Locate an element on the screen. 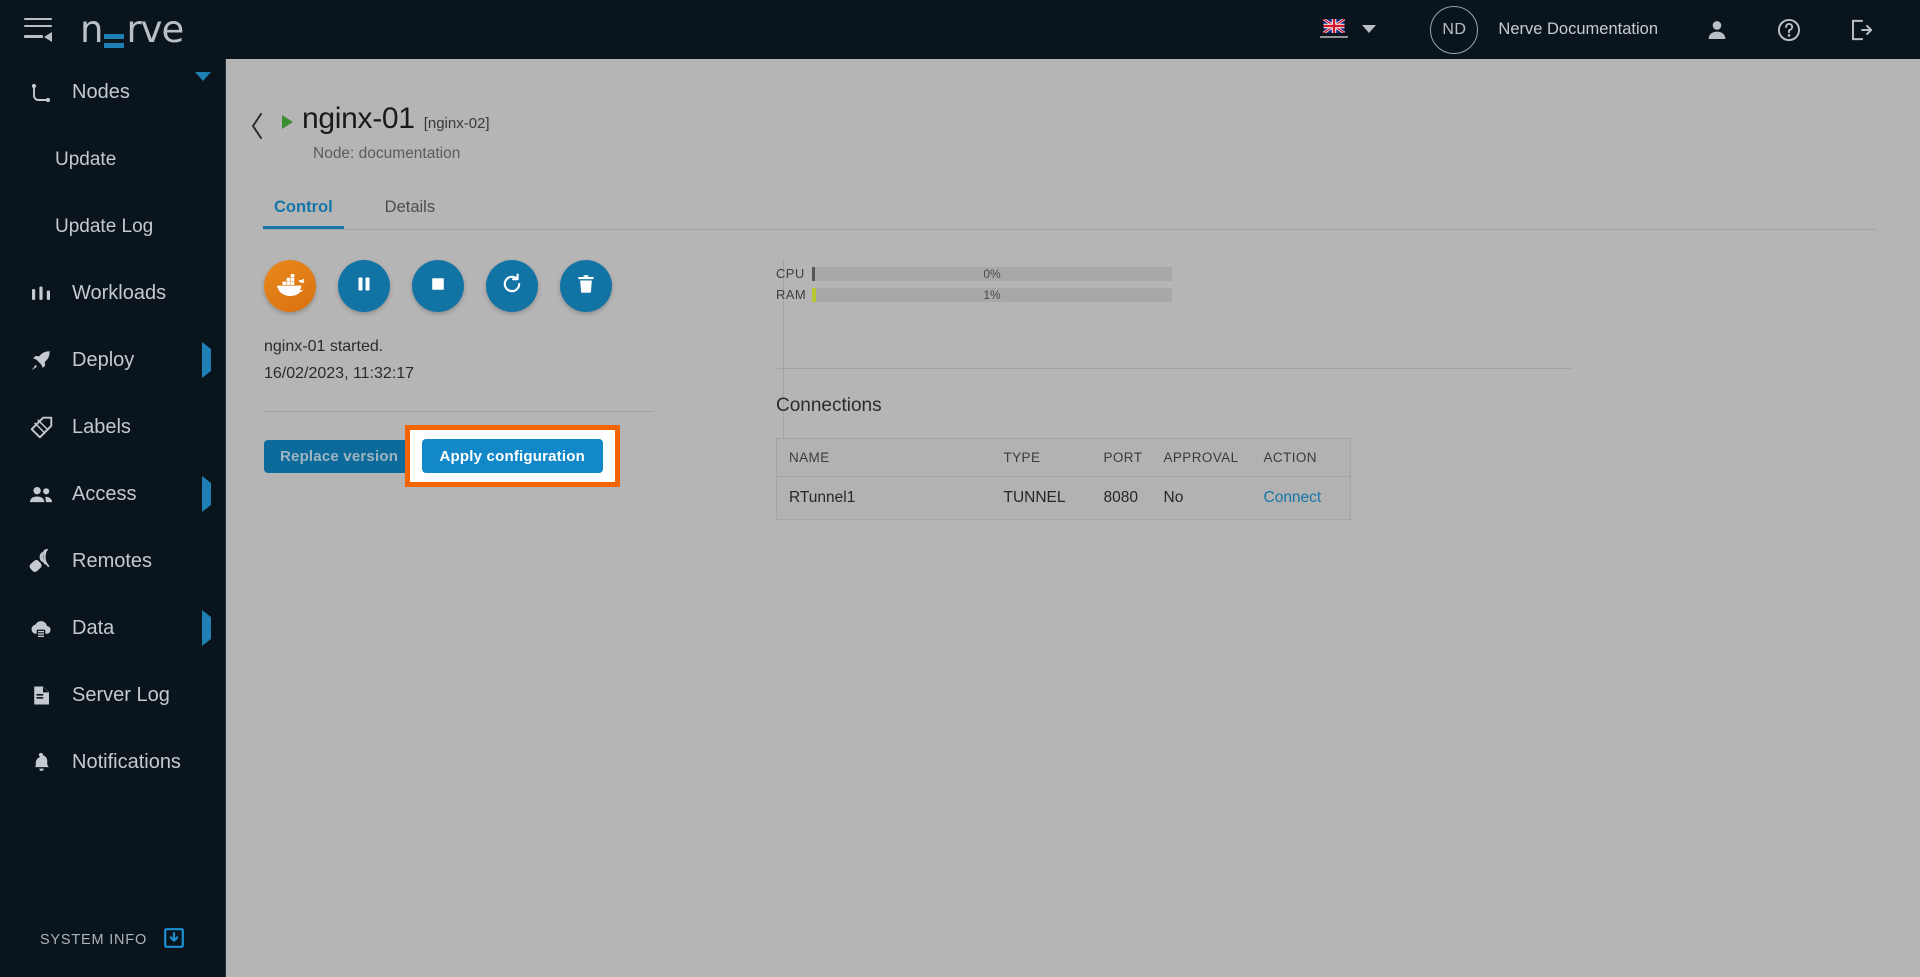 The width and height of the screenshot is (1920, 977). status-text: nginx-01 started. is located at coordinates (324, 346).